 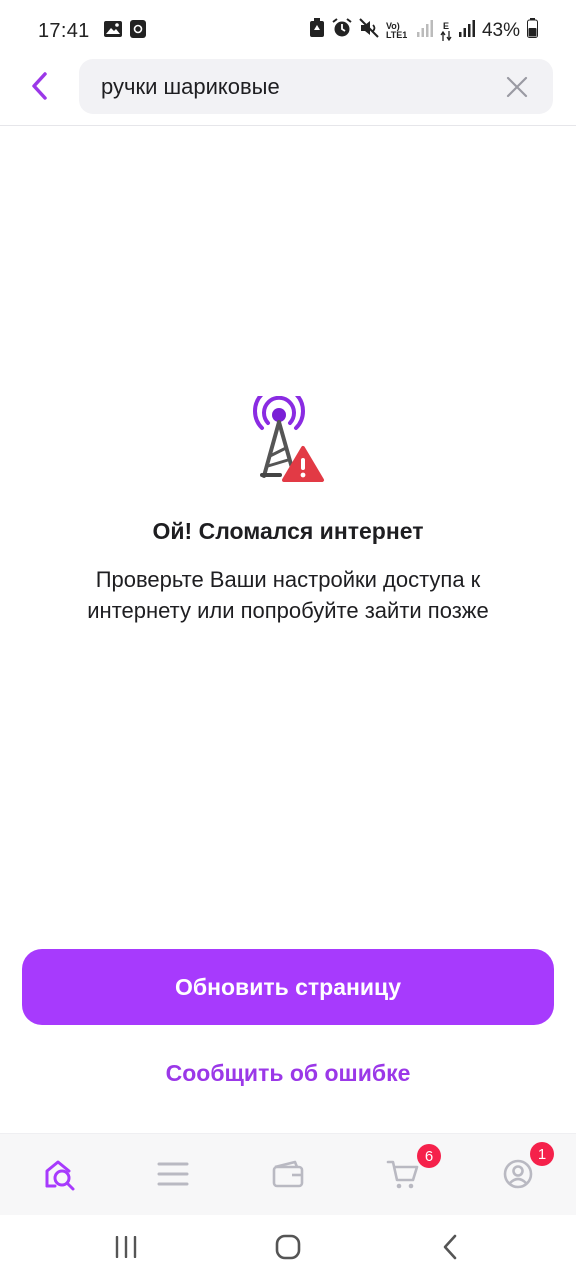 I want to click on cart-badge: 6, so click(x=429, y=1156).